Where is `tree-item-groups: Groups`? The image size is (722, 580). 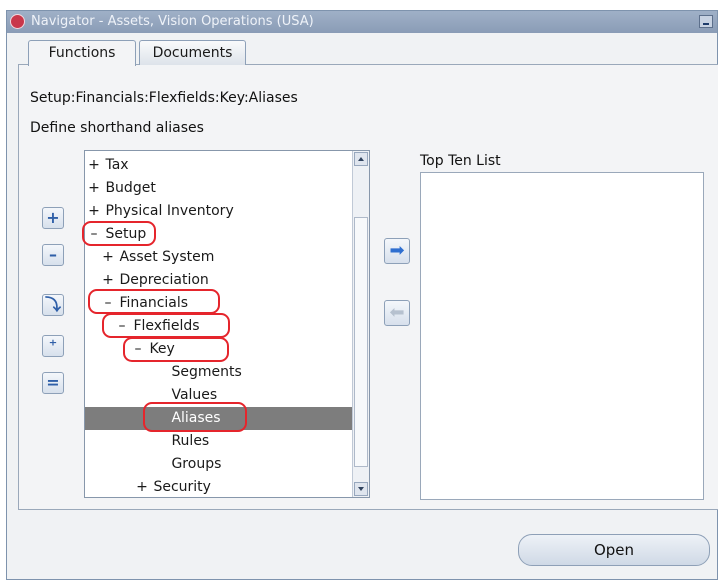
tree-item-groups: Groups is located at coordinates (227, 464).